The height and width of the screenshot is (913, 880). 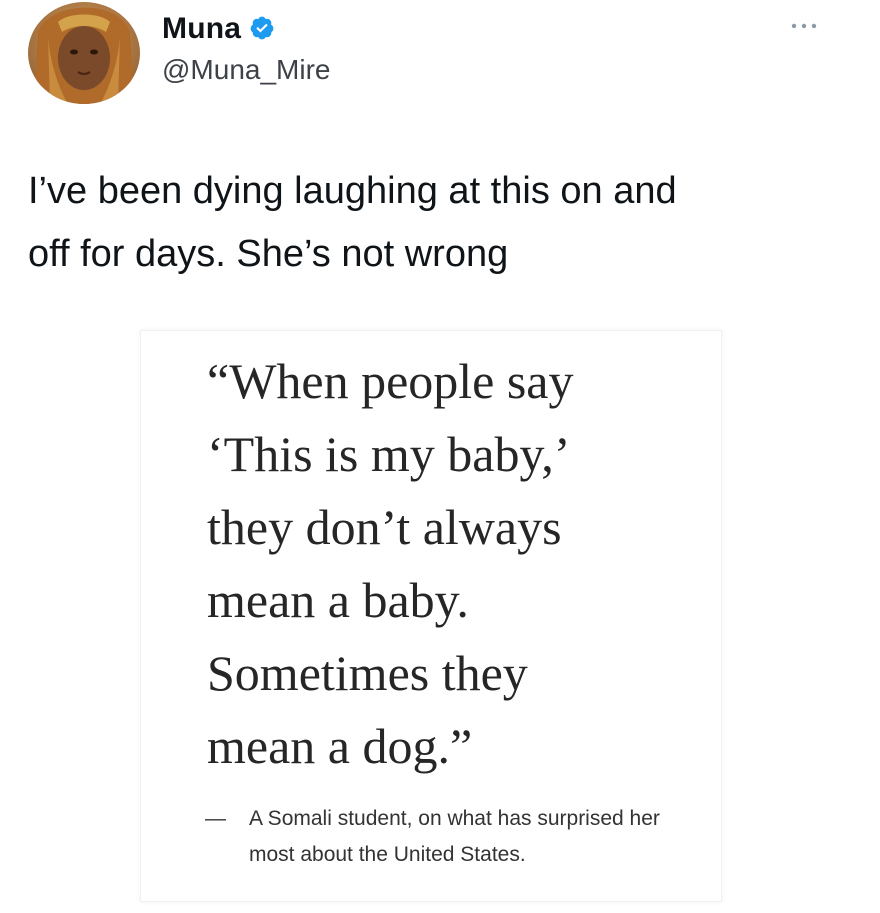 I want to click on avatar, so click(x=84, y=53).